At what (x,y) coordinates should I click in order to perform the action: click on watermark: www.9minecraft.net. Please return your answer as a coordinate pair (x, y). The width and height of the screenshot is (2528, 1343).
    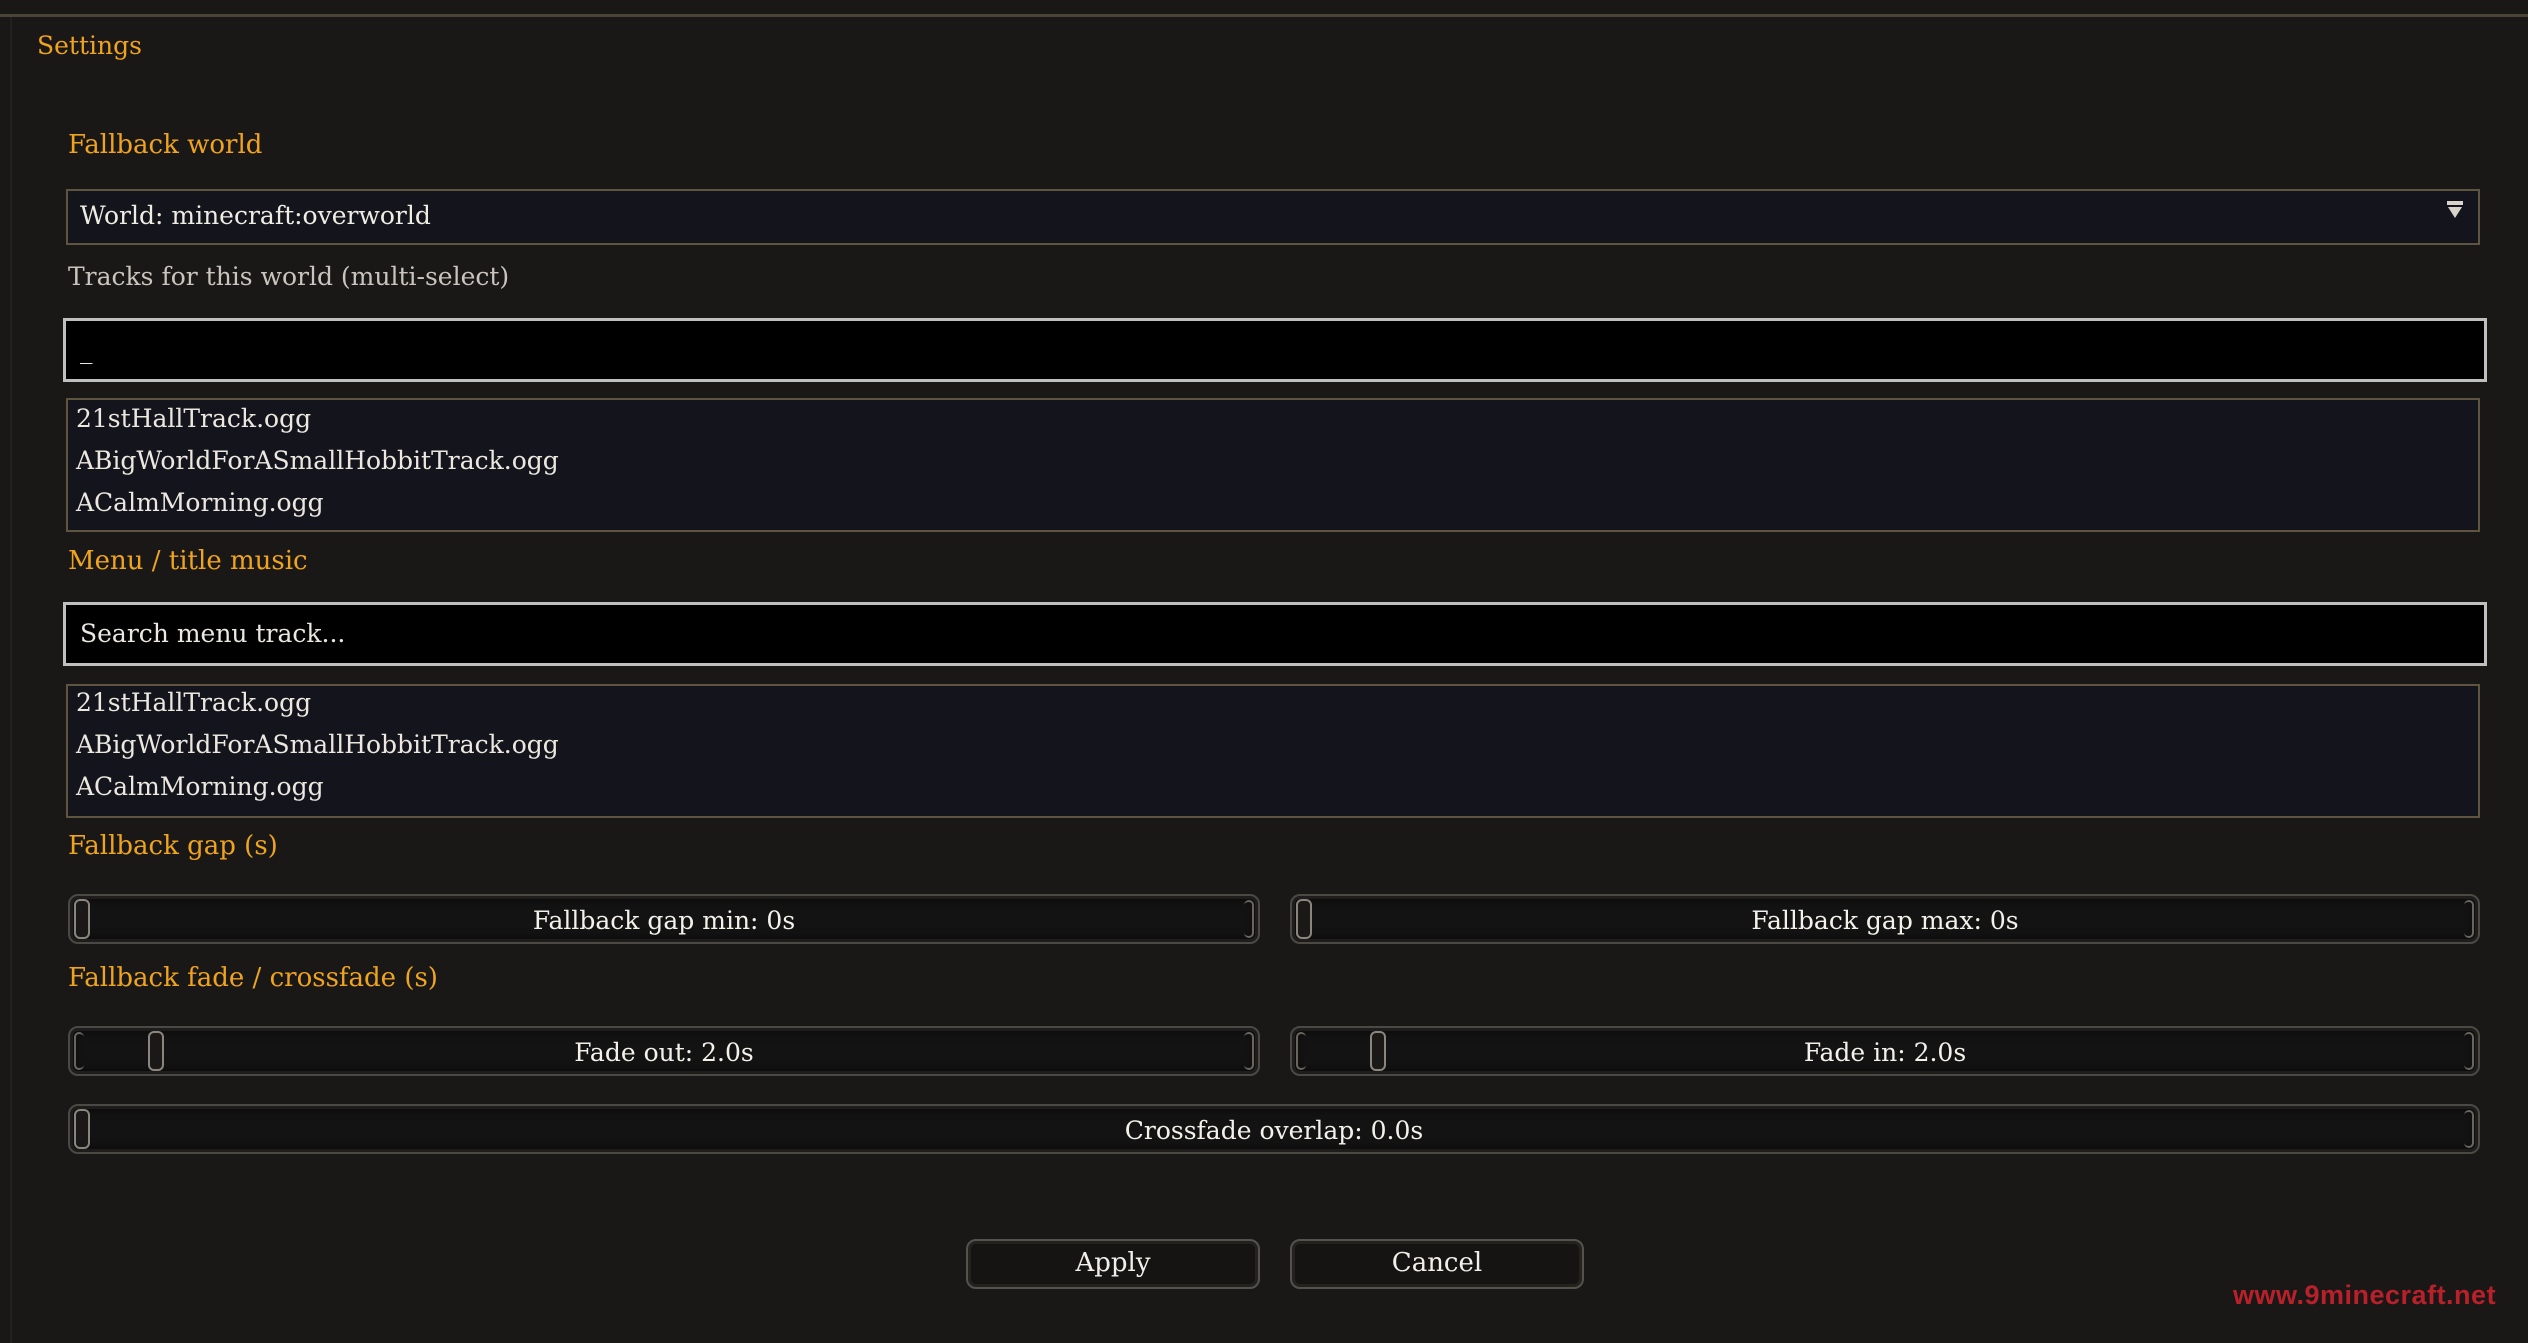
    Looking at the image, I should click on (2365, 1295).